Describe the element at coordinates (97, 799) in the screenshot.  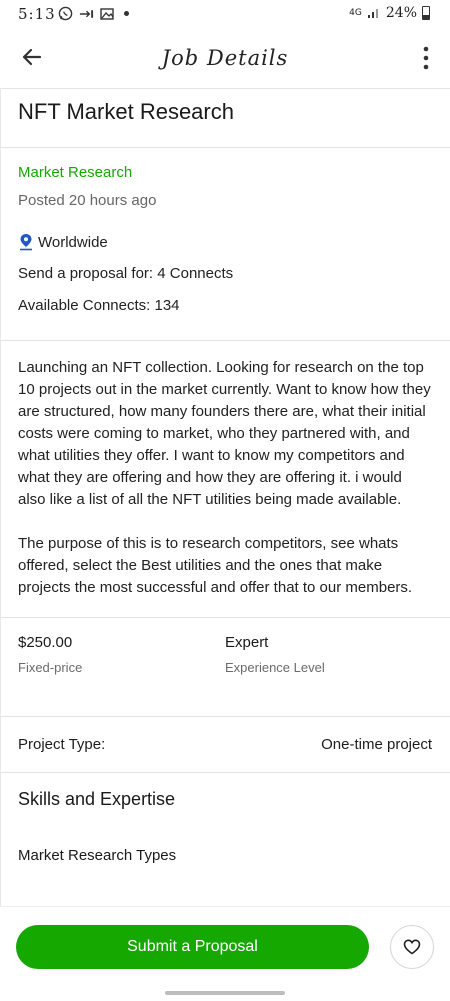
I see `skills-heading: Skills and Expertise` at that location.